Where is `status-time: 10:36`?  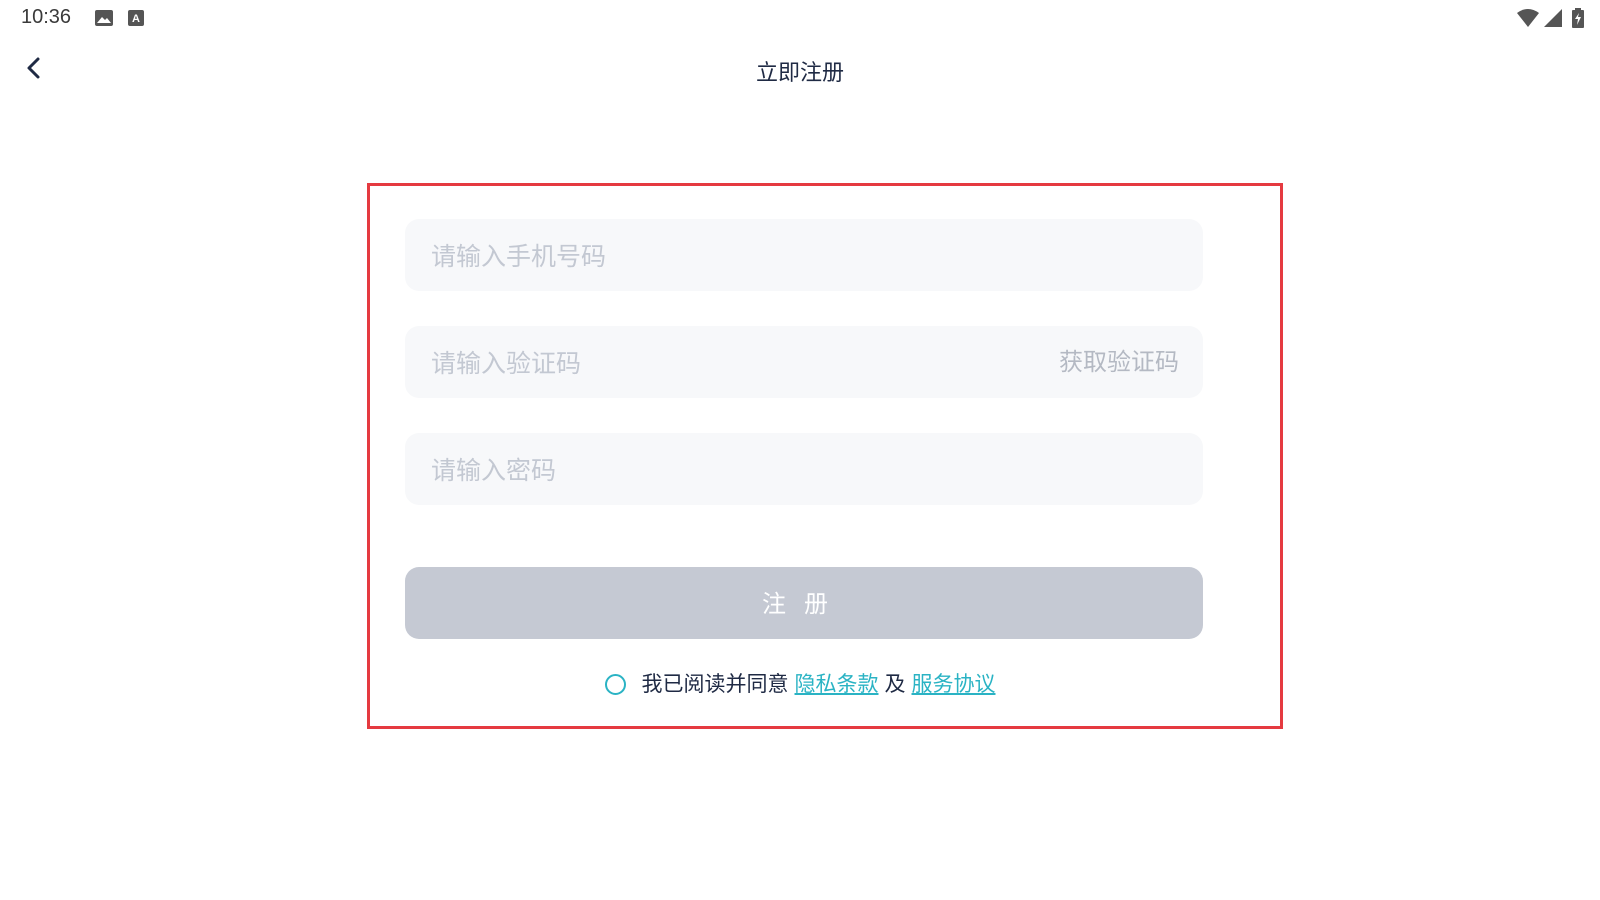
status-time: 10:36 is located at coordinates (46, 17).